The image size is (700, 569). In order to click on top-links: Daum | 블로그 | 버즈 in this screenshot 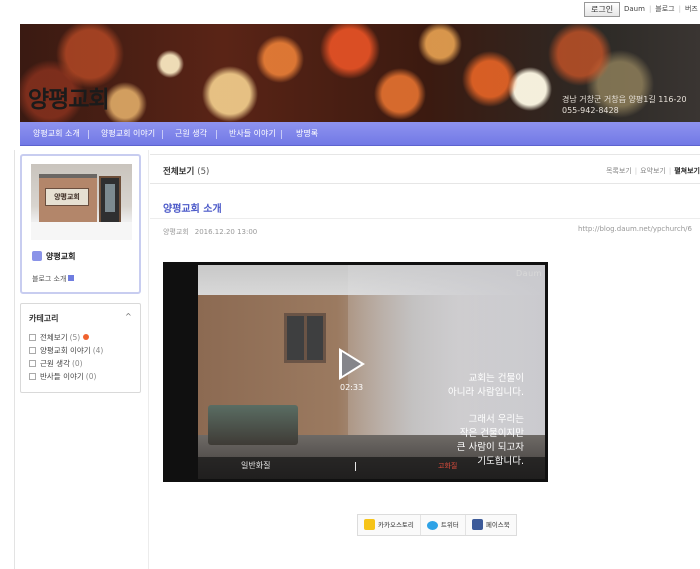, I will do `click(661, 9)`.